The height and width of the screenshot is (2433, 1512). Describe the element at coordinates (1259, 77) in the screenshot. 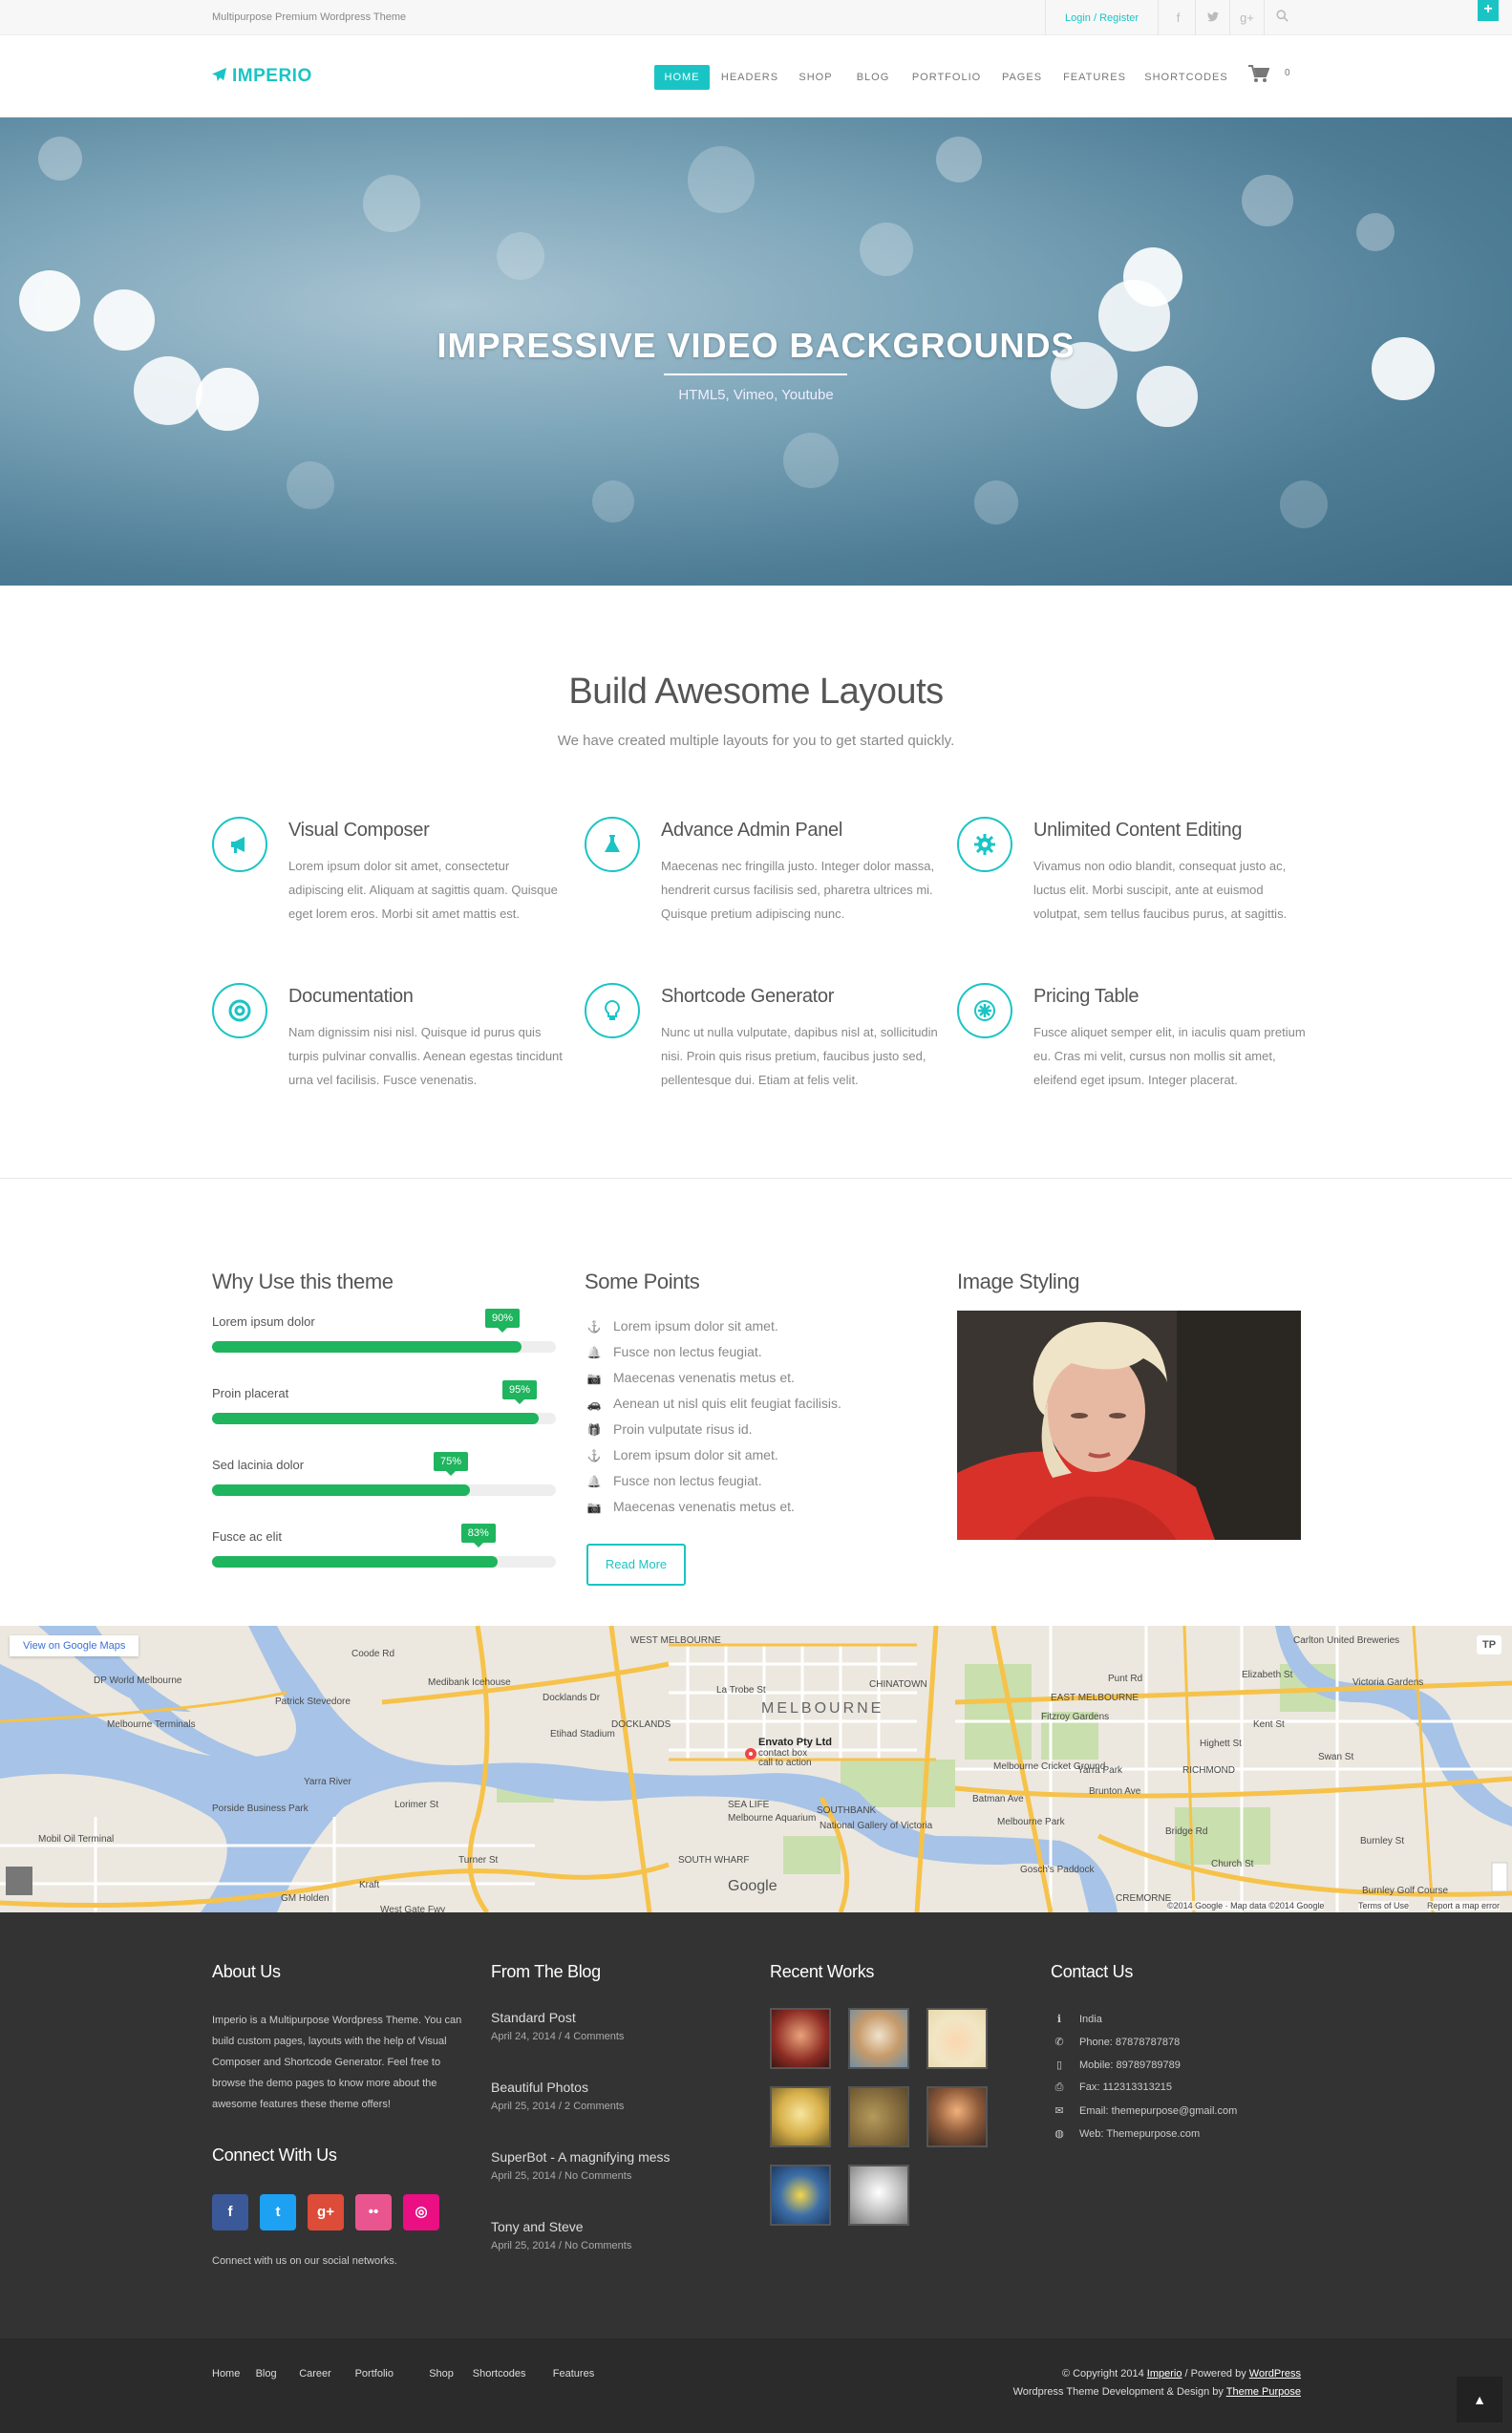

I see `cart-icon` at that location.